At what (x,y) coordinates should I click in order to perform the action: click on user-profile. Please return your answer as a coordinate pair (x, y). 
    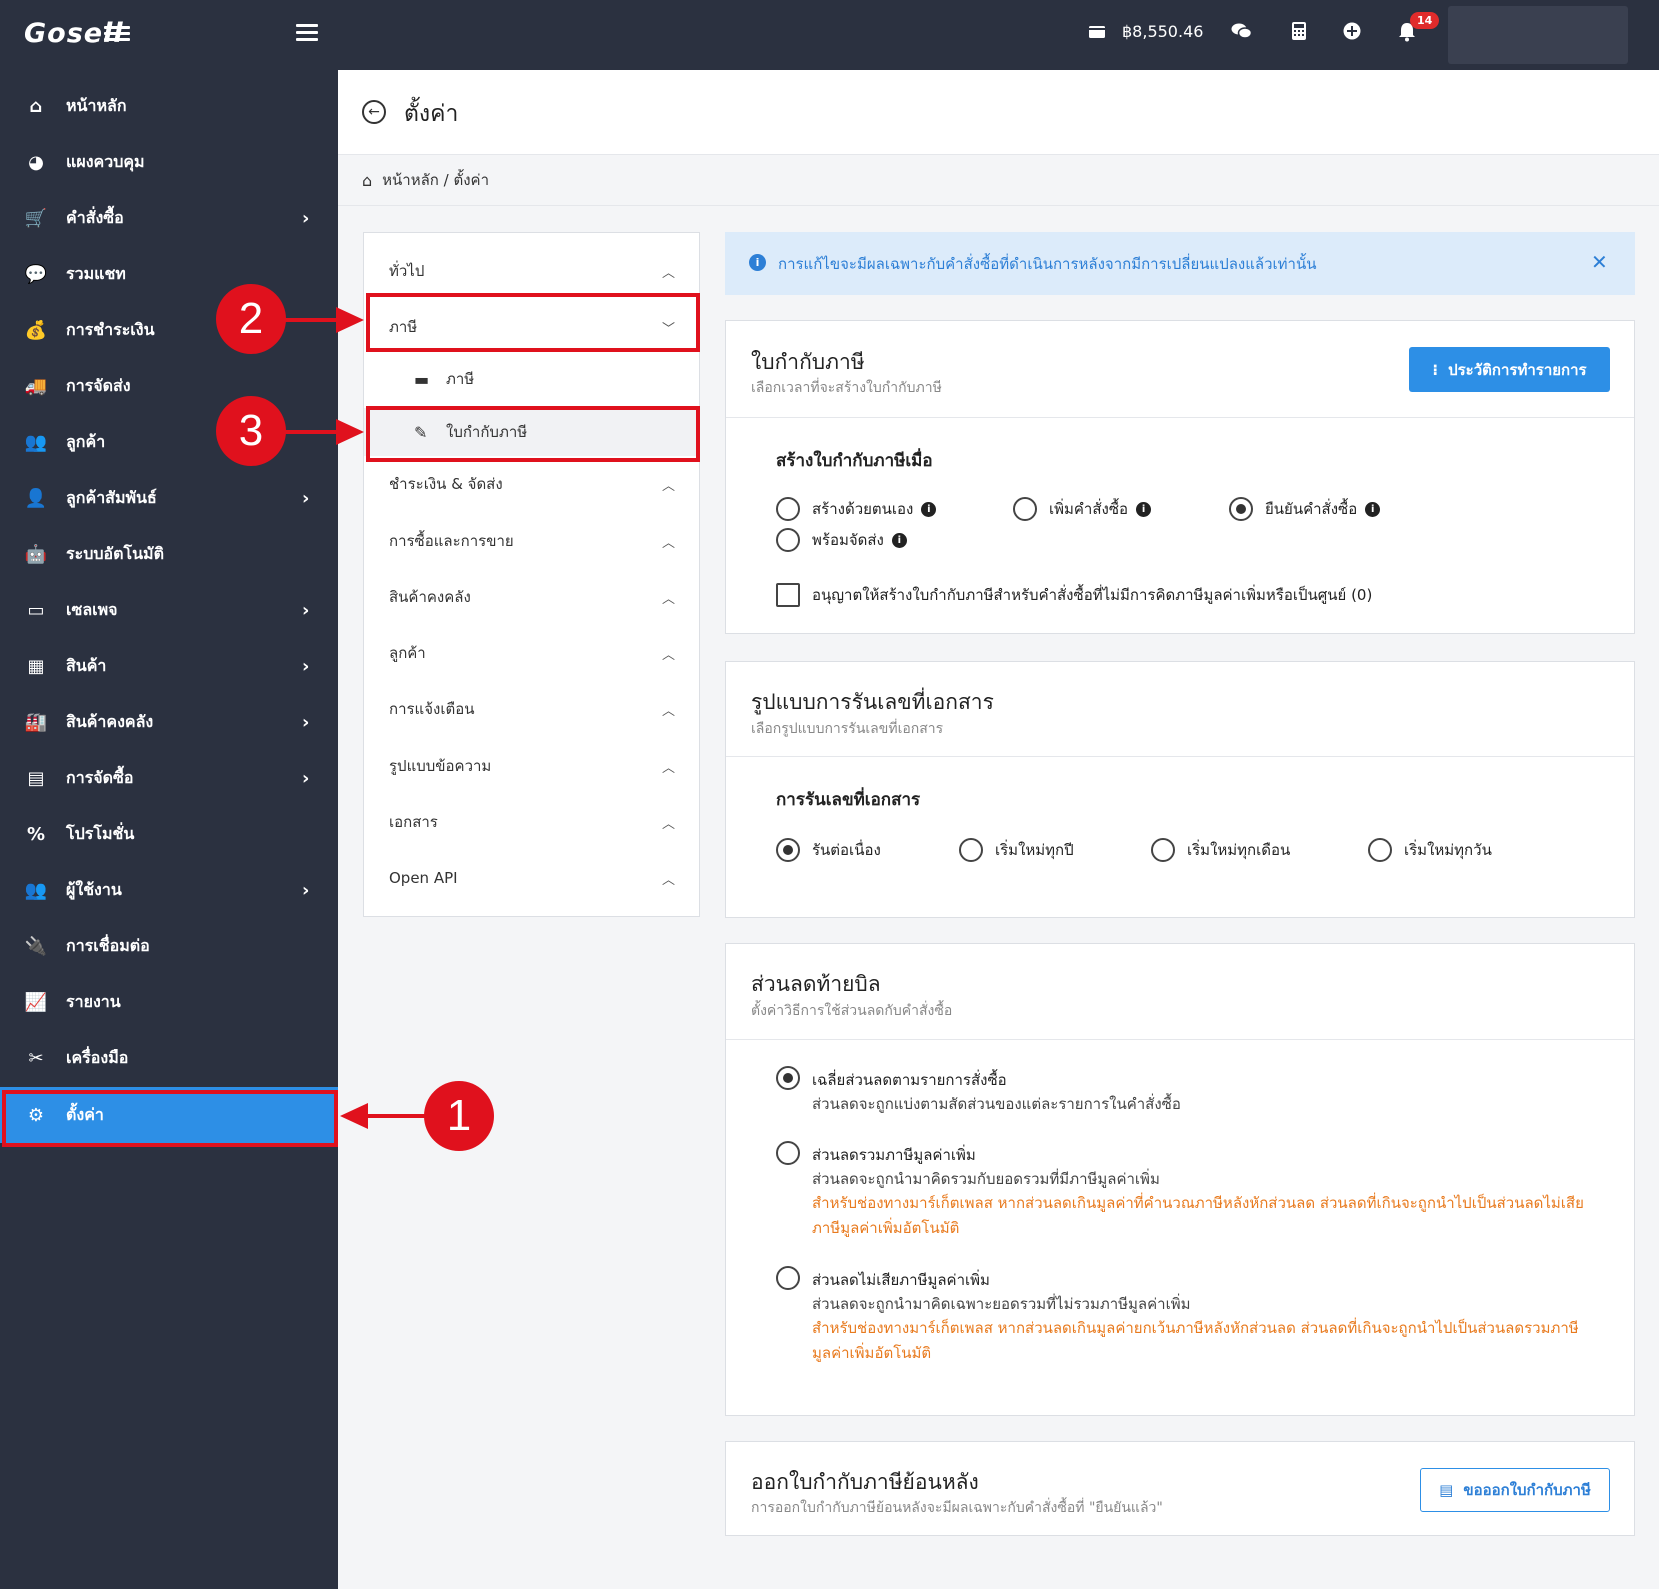
    Looking at the image, I should click on (1538, 35).